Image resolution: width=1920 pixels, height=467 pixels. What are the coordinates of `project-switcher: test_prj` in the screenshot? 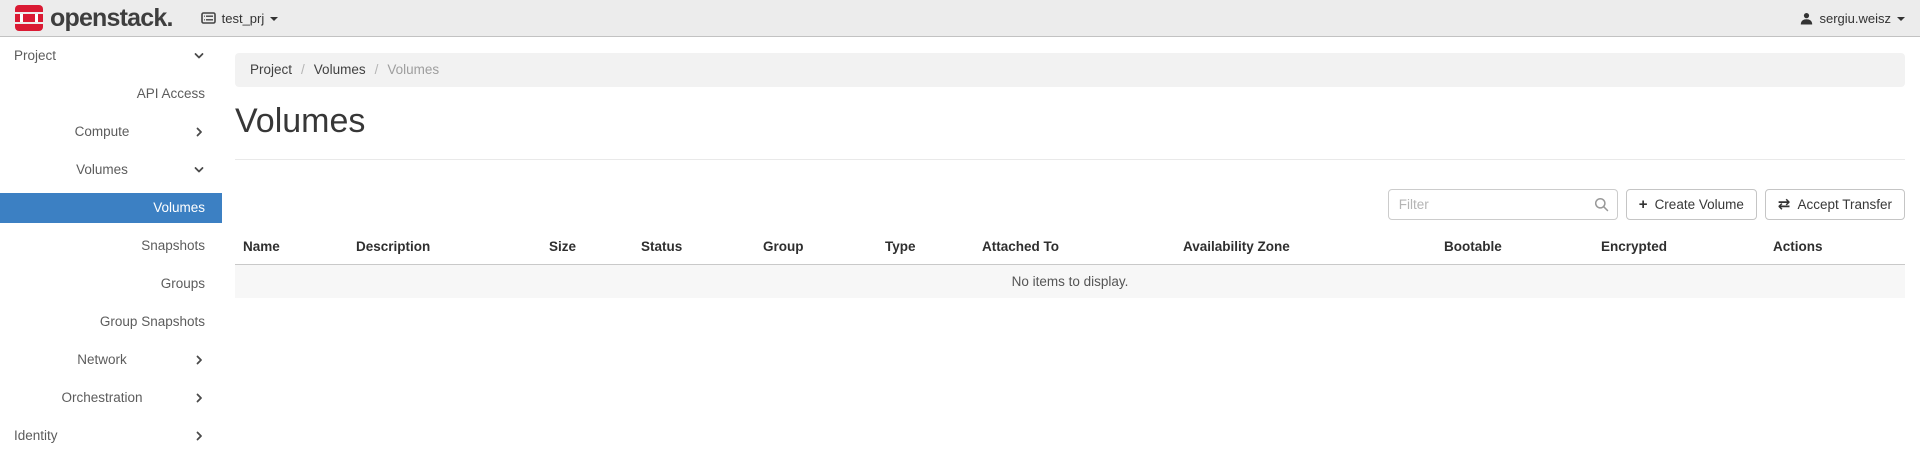 It's located at (239, 18).